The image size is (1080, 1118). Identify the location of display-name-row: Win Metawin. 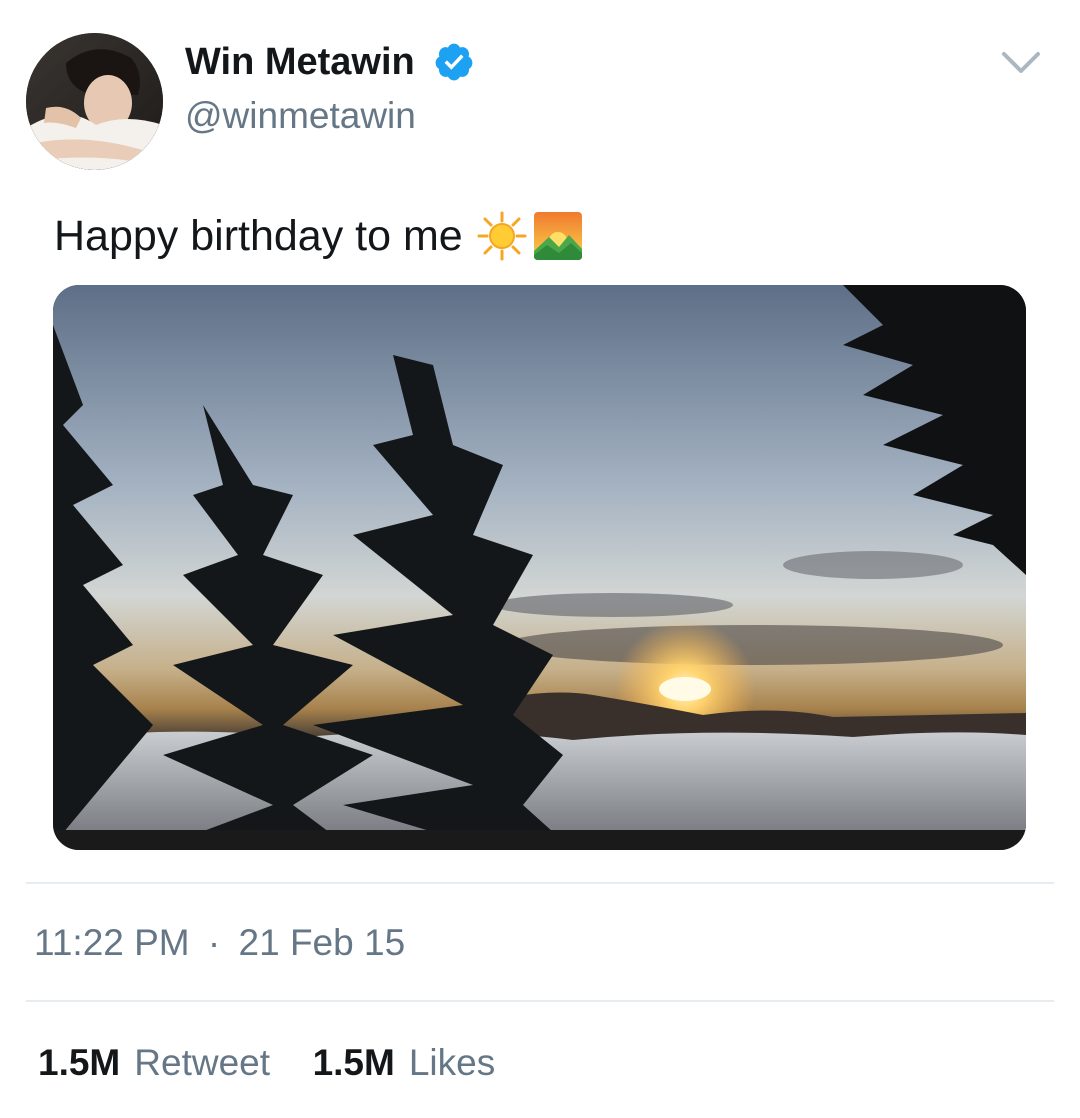
(330, 62).